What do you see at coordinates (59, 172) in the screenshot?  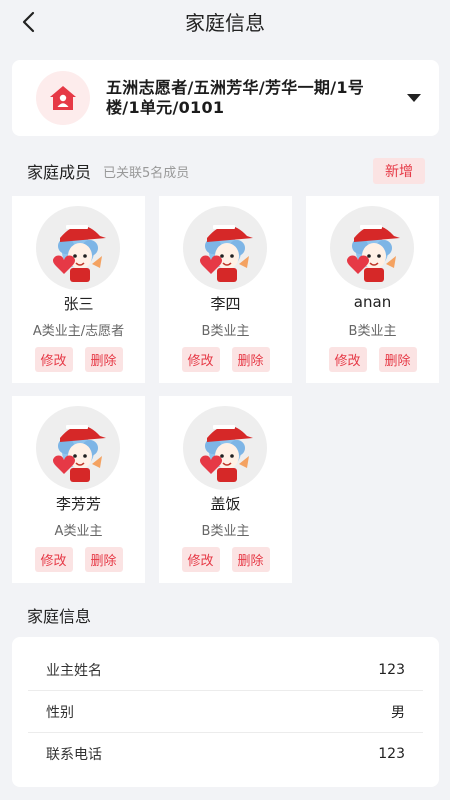 I see `members-section-label: 家庭成员` at bounding box center [59, 172].